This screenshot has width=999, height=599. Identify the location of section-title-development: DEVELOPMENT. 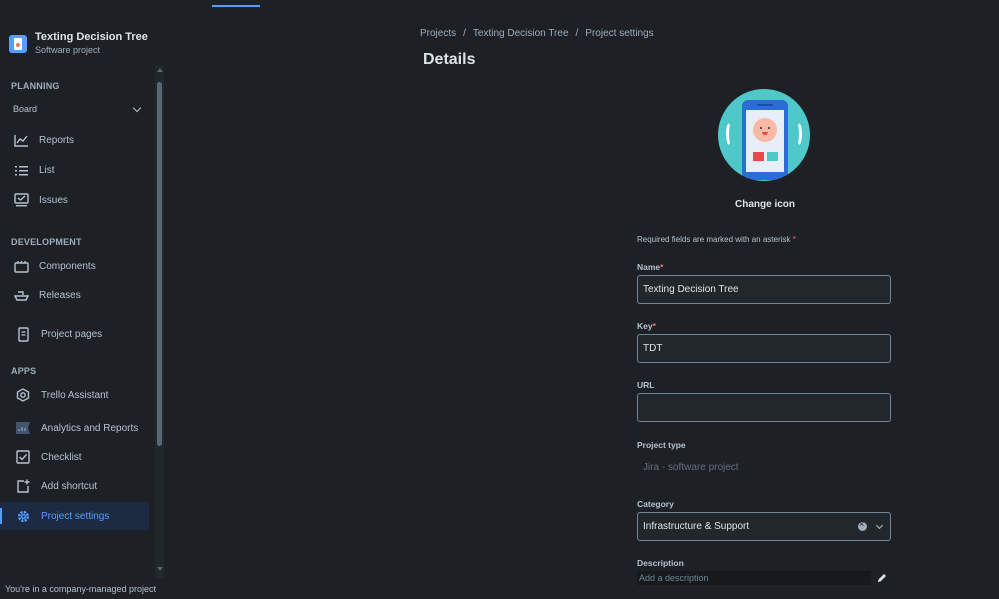
(46, 242).